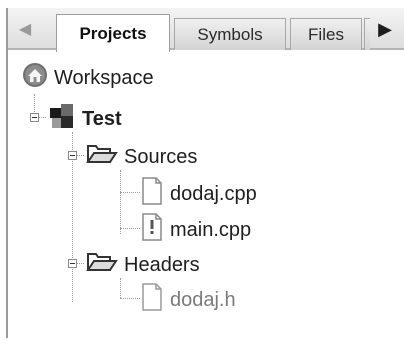 This screenshot has height=340, width=404. Describe the element at coordinates (102, 118) in the screenshot. I see `tree-label: Test` at that location.